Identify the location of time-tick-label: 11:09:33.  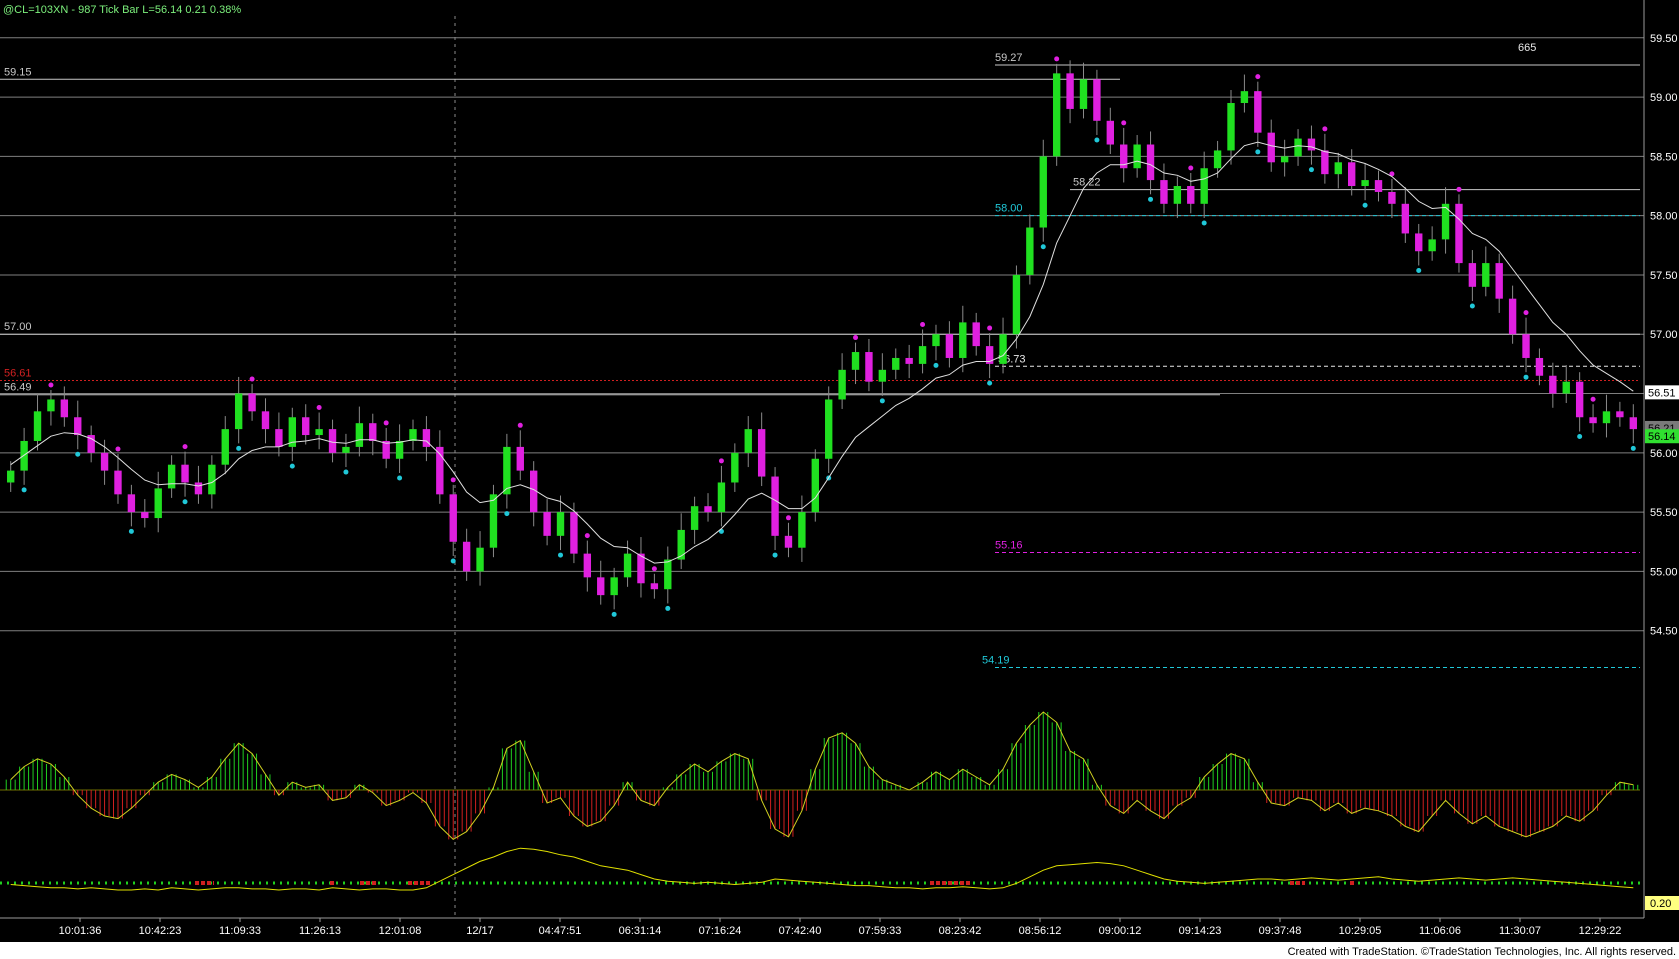
(240, 931).